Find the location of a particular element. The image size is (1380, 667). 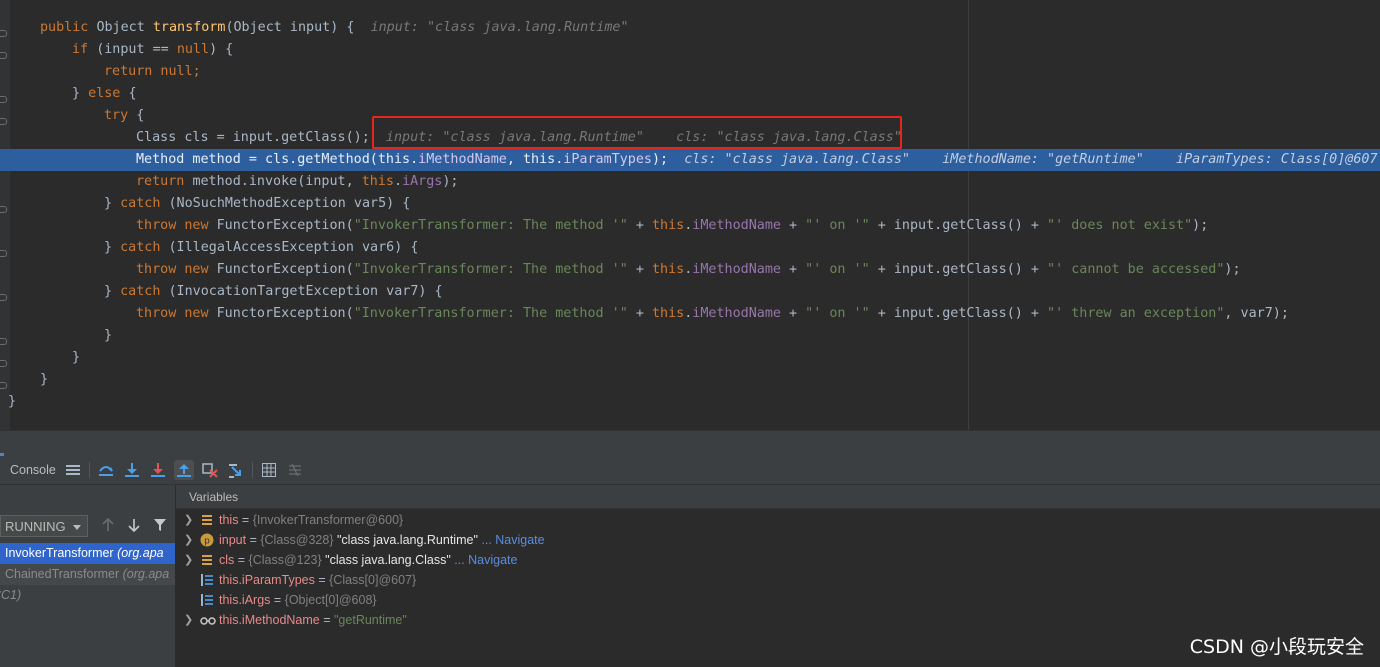

code-line: } catch (IllegalAccessException var6) { is located at coordinates (690, 248).